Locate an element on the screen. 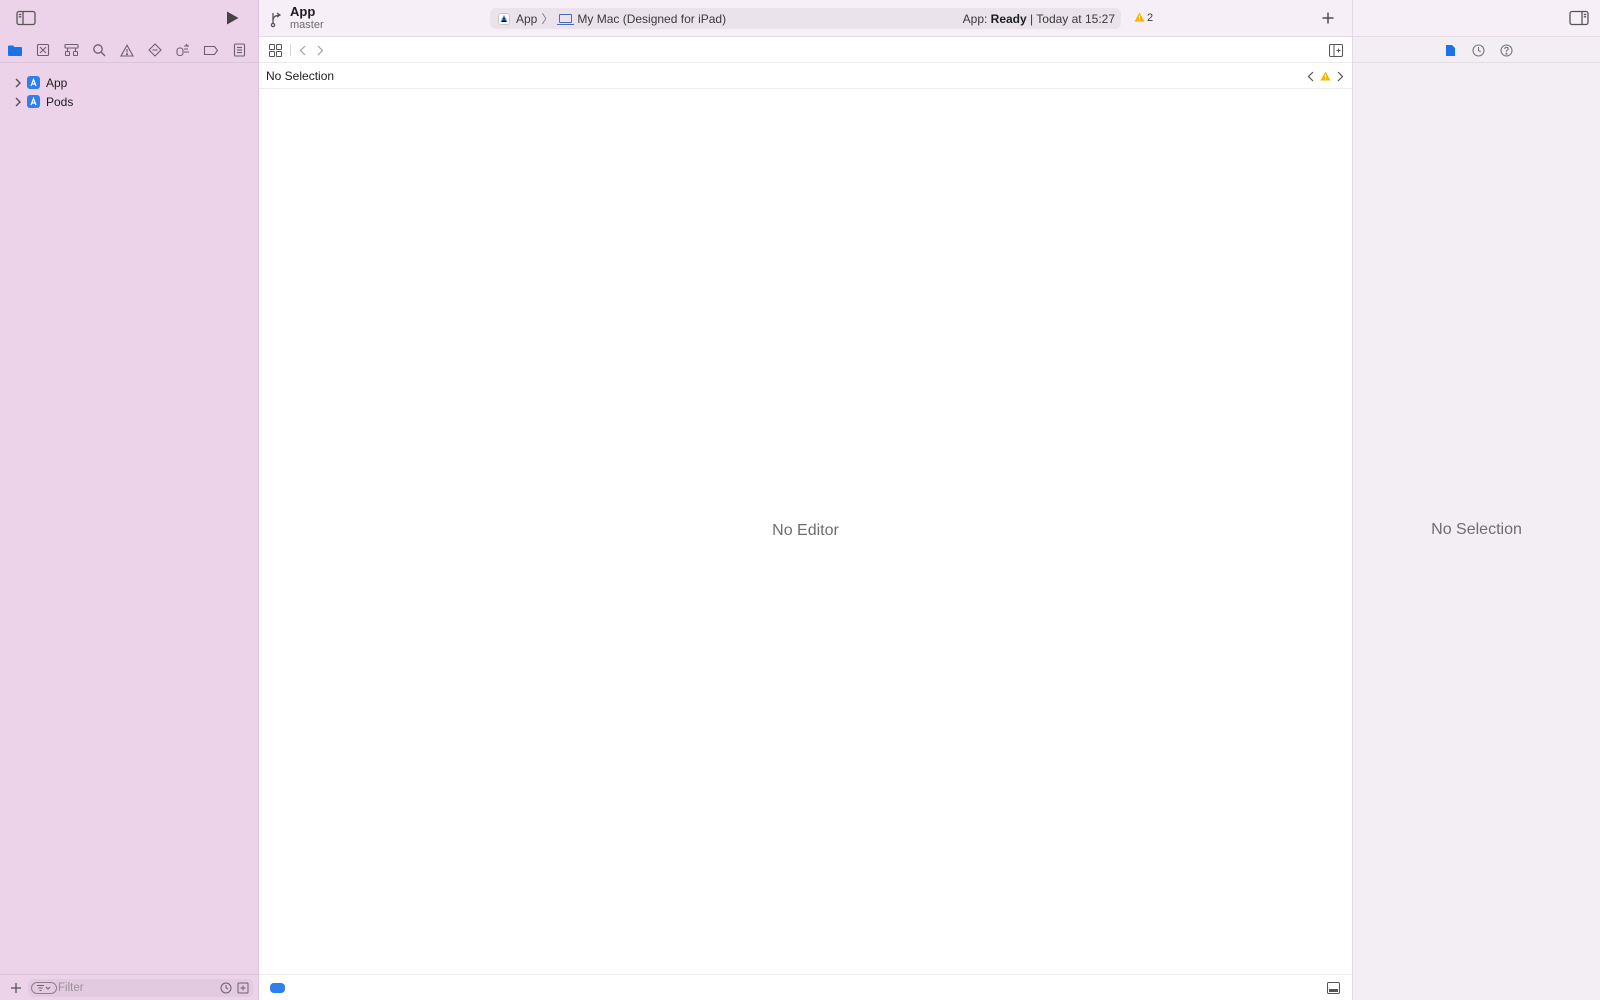  chevron-right-icon: 〉 is located at coordinates (547, 19).